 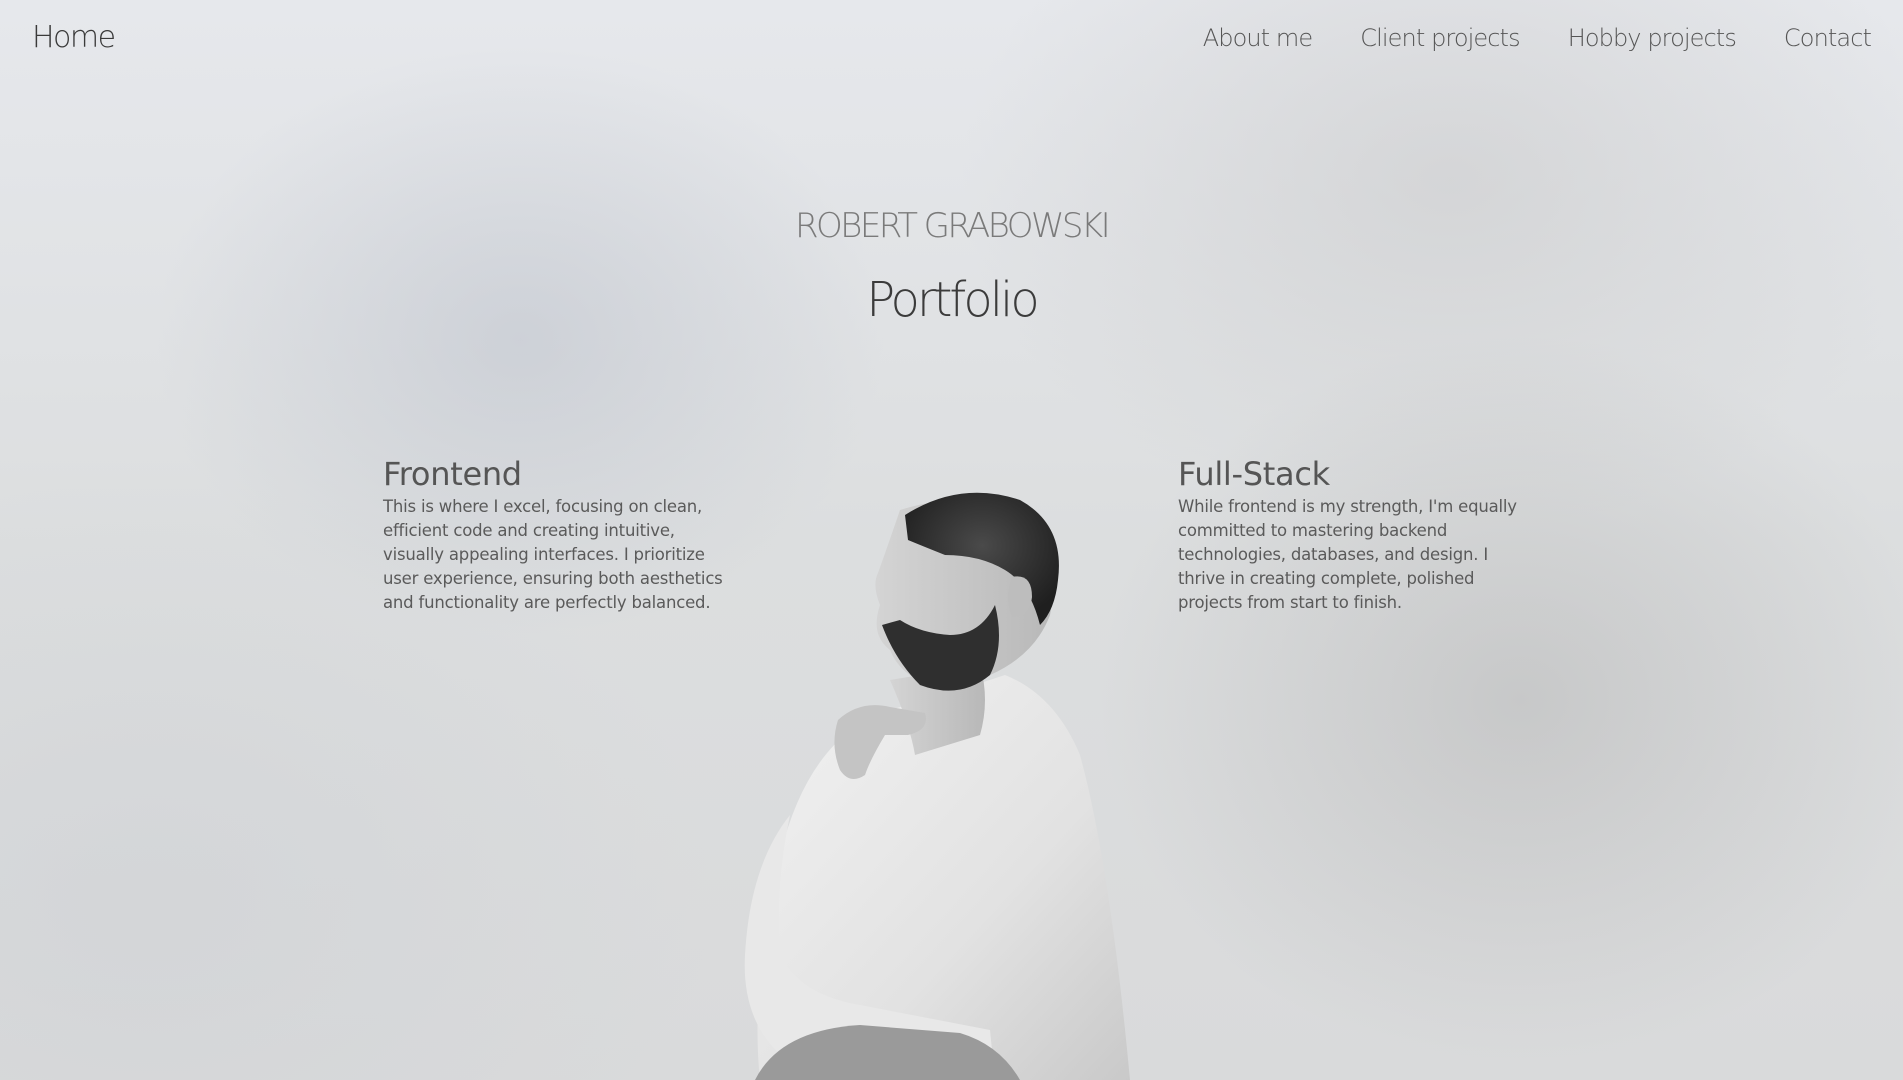 What do you see at coordinates (1652, 38) in the screenshot?
I see `nav-link-hobby-projects: Hobby projects` at bounding box center [1652, 38].